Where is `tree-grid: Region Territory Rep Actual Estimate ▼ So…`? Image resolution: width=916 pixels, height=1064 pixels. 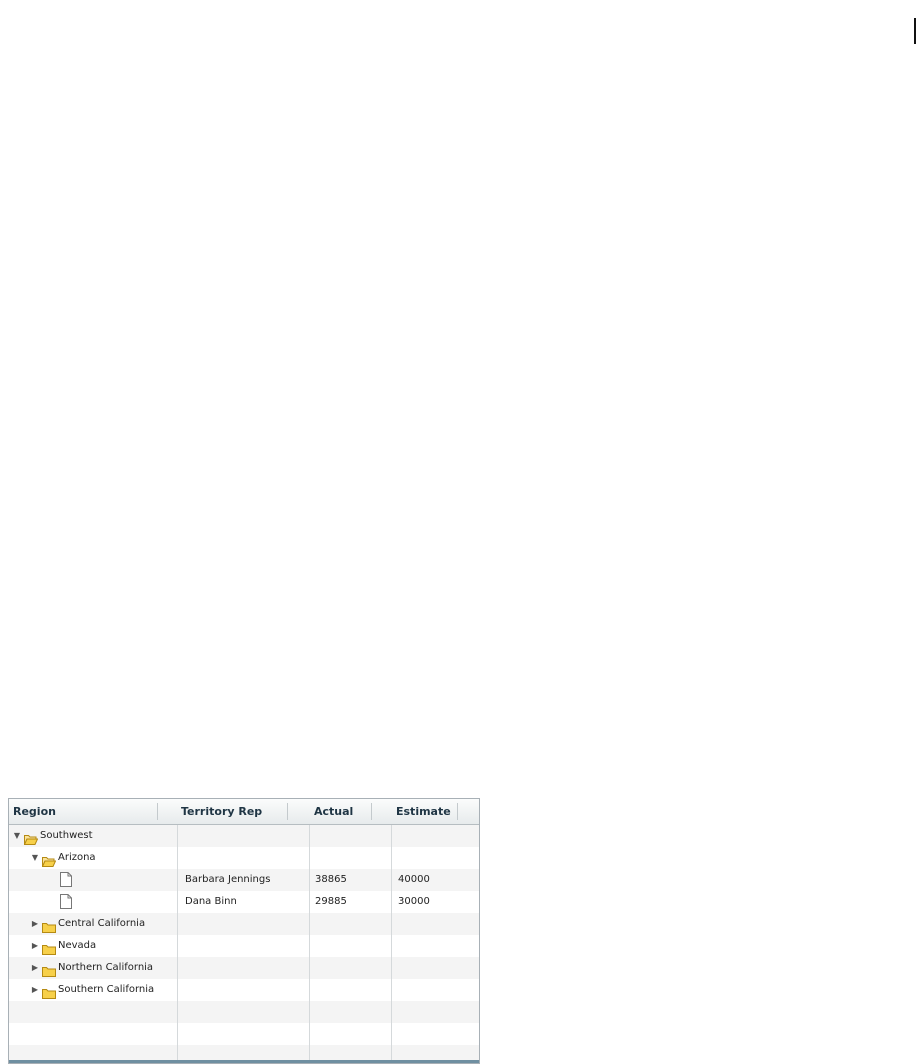 tree-grid: Region Territory Rep Actual Estimate ▼ So… is located at coordinates (244, 931).